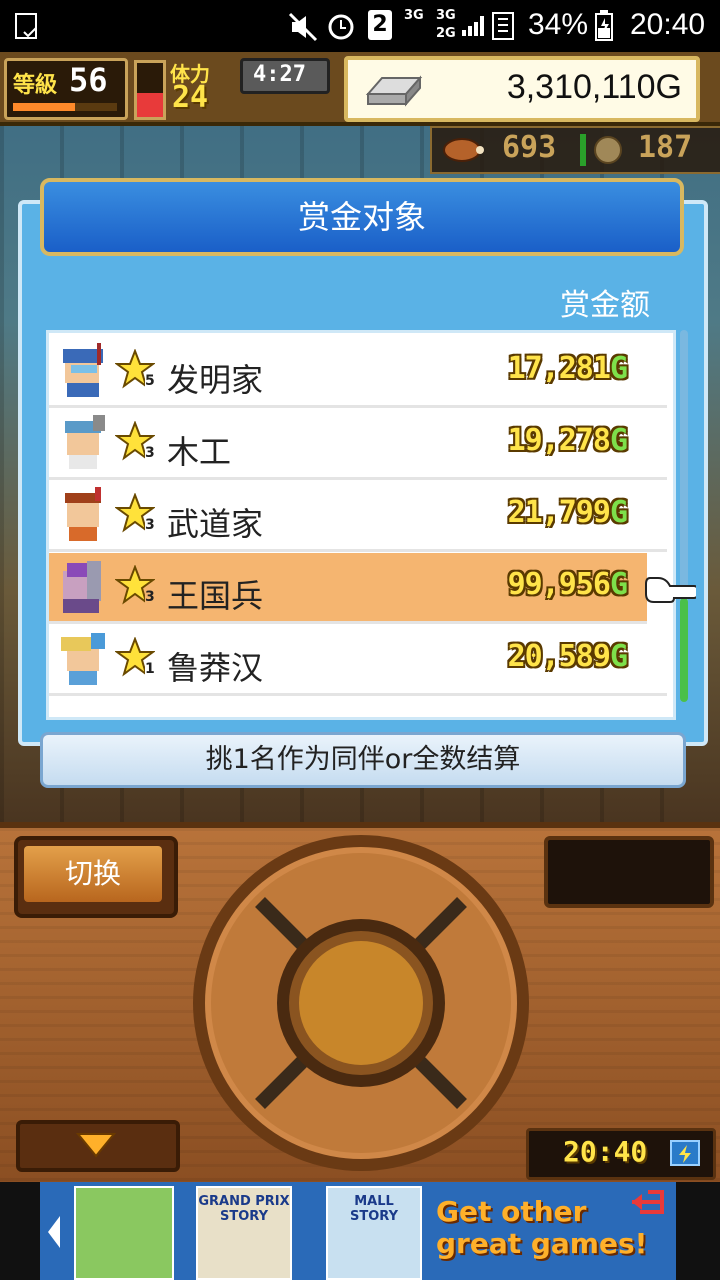  What do you see at coordinates (341, 27) in the screenshot?
I see `alarm-icon` at bounding box center [341, 27].